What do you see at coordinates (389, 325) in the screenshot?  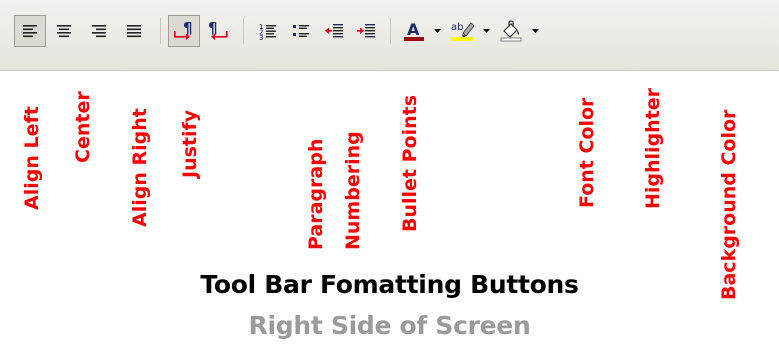 I see `caption-subtitle: Right Side of Screen` at bounding box center [389, 325].